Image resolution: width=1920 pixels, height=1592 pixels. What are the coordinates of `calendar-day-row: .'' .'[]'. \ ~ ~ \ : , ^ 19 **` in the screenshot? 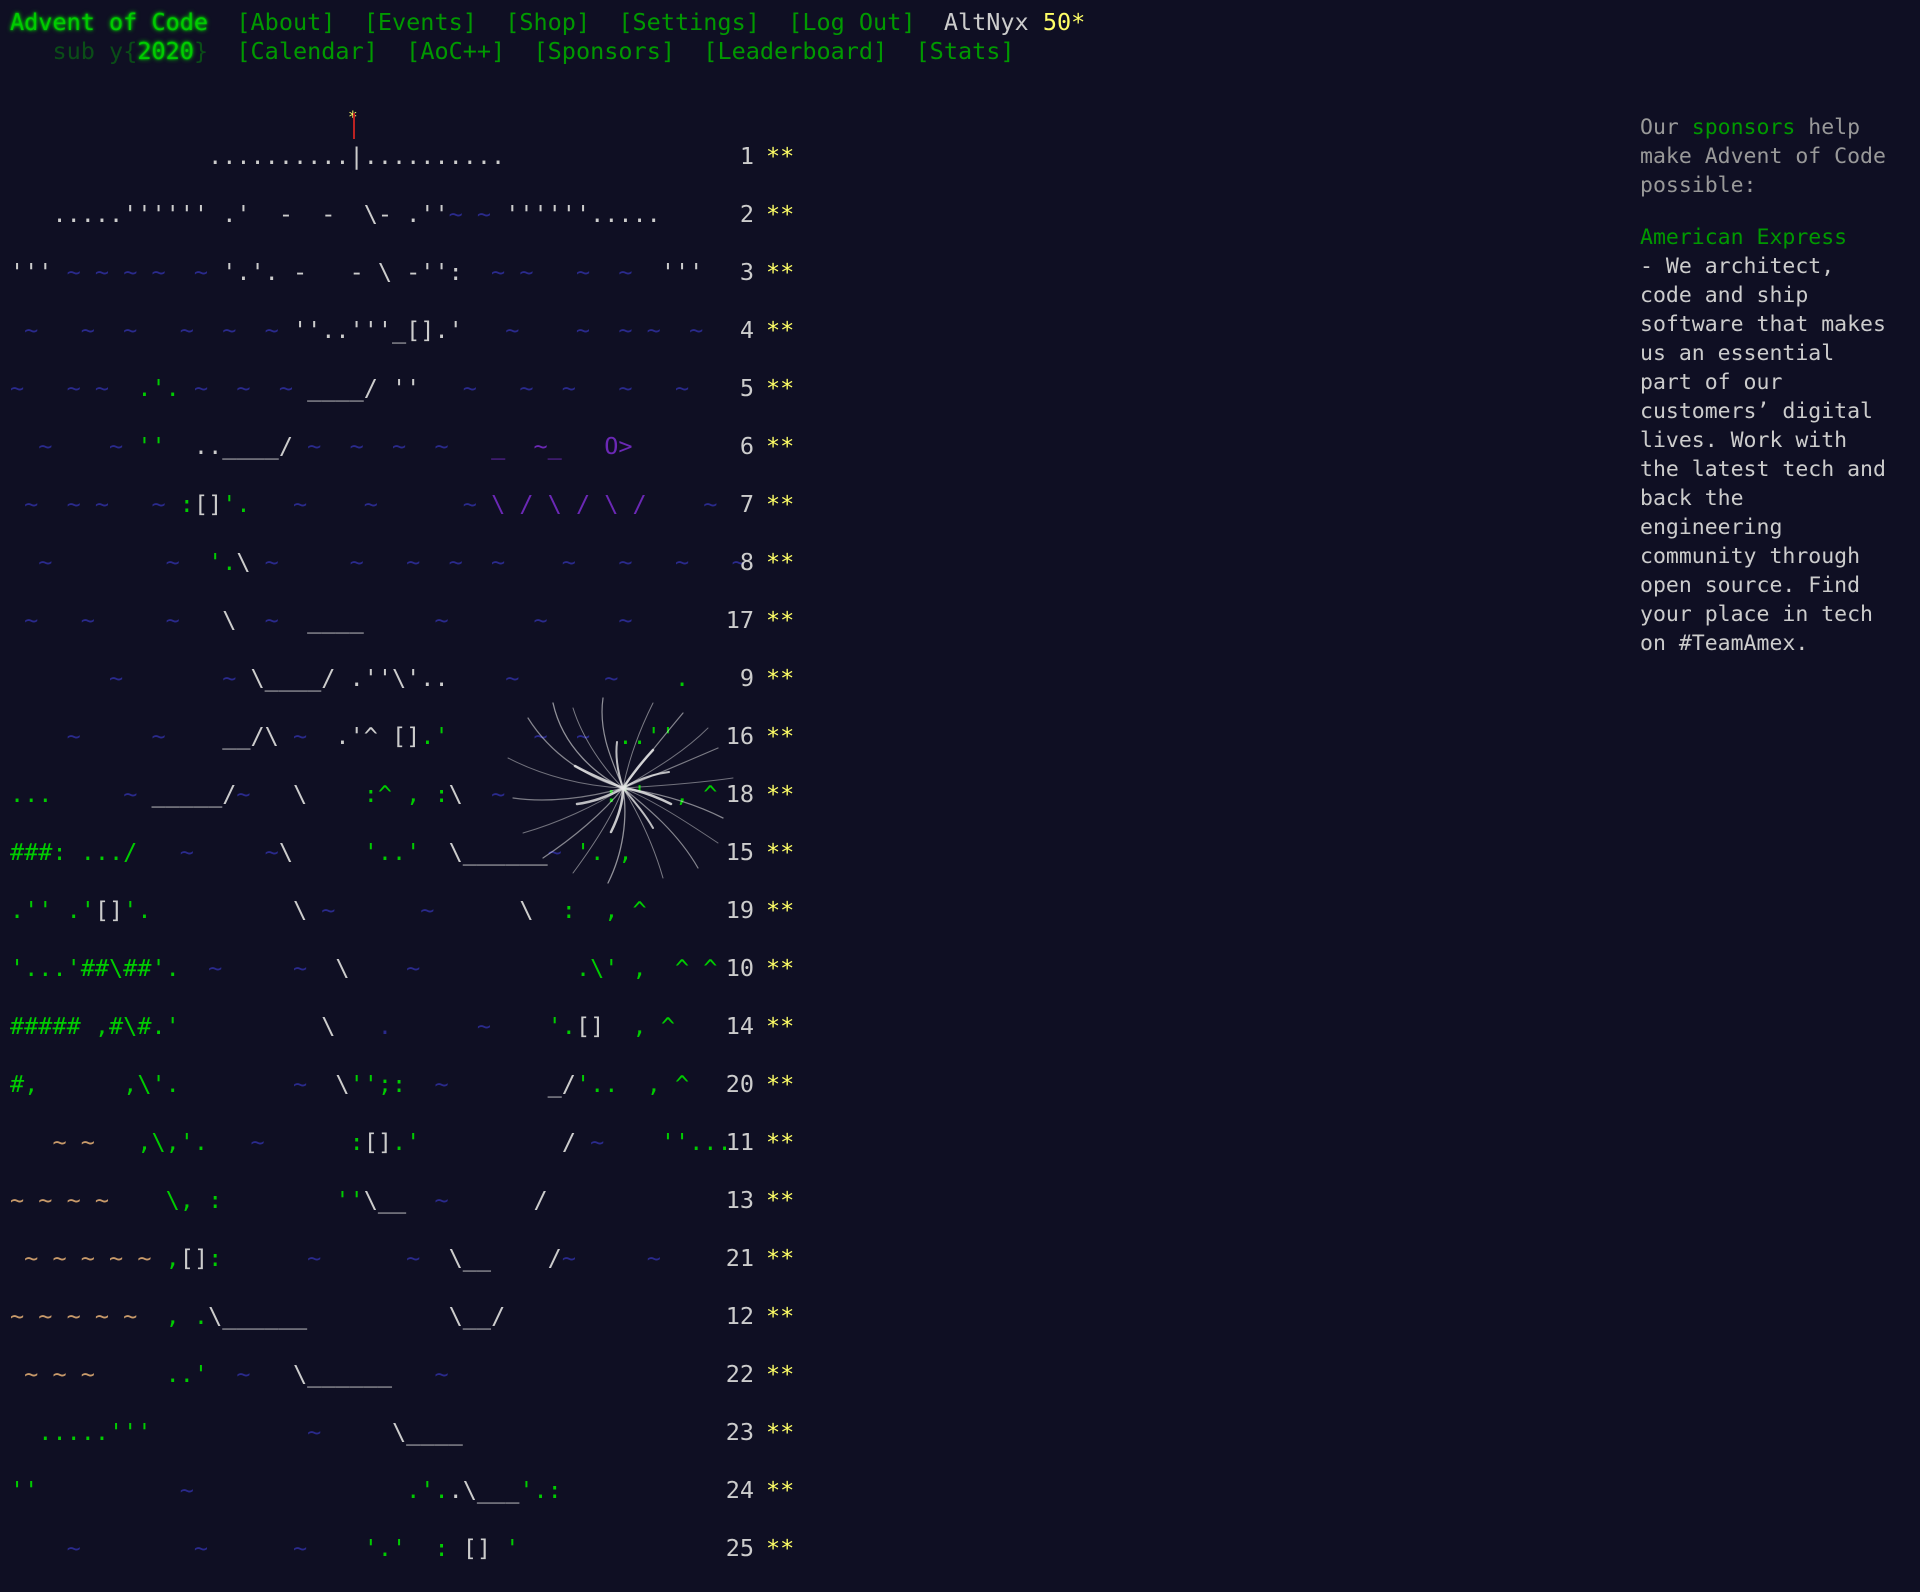 It's located at (402, 910).